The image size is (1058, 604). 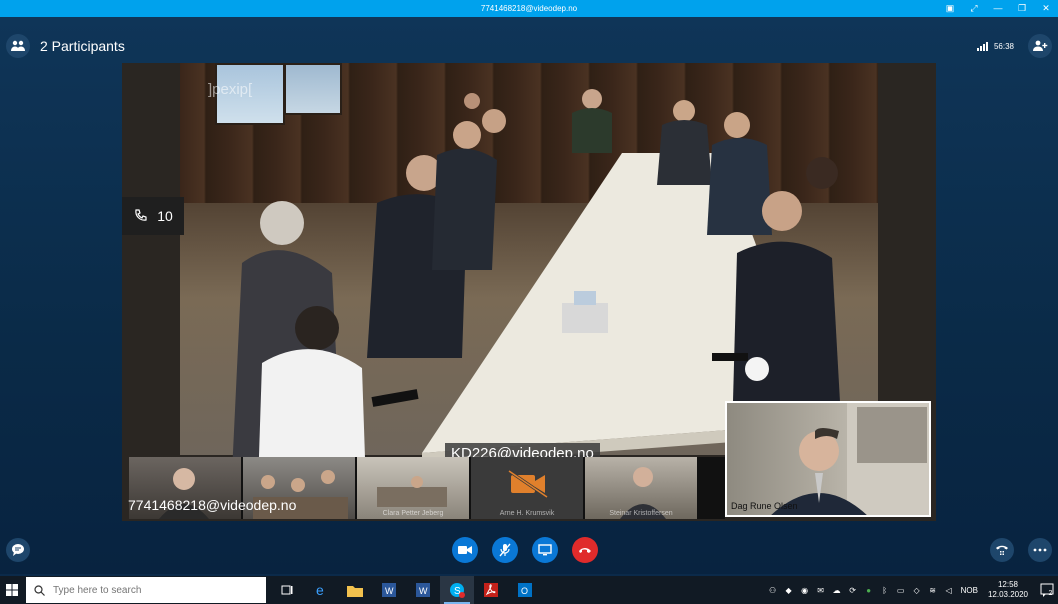 I want to click on thumbnail-caption: Arne H. Krumsvik, so click(x=527, y=513).